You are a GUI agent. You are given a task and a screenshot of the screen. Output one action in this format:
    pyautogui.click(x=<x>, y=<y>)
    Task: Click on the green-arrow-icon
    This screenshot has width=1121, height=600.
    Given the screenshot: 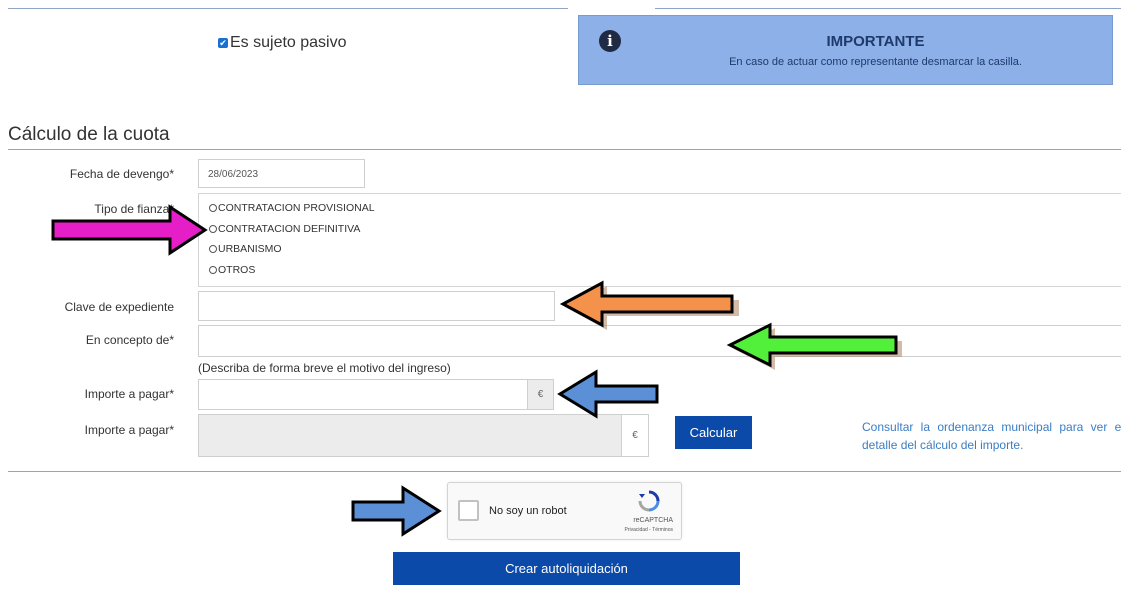 What is the action you would take?
    pyautogui.click(x=814, y=346)
    